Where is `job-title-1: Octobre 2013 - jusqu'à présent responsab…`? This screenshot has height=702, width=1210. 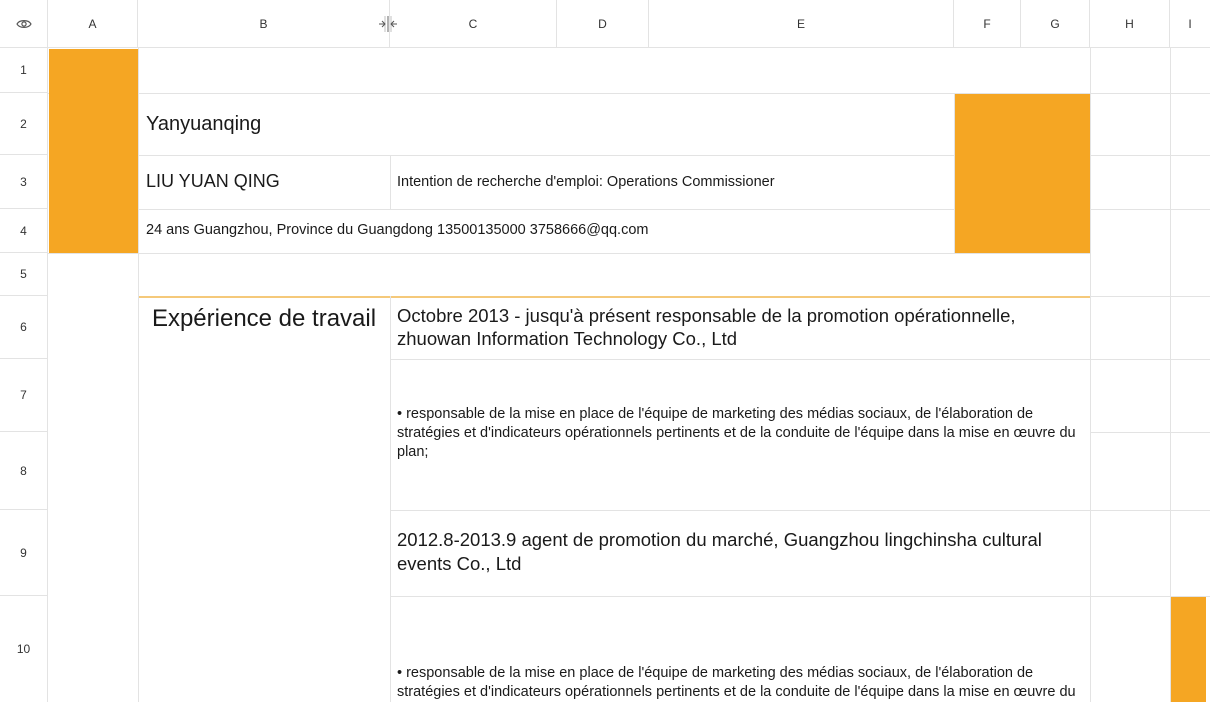
job-title-1: Octobre 2013 - jusqu'à présent responsab… is located at coordinates (706, 327).